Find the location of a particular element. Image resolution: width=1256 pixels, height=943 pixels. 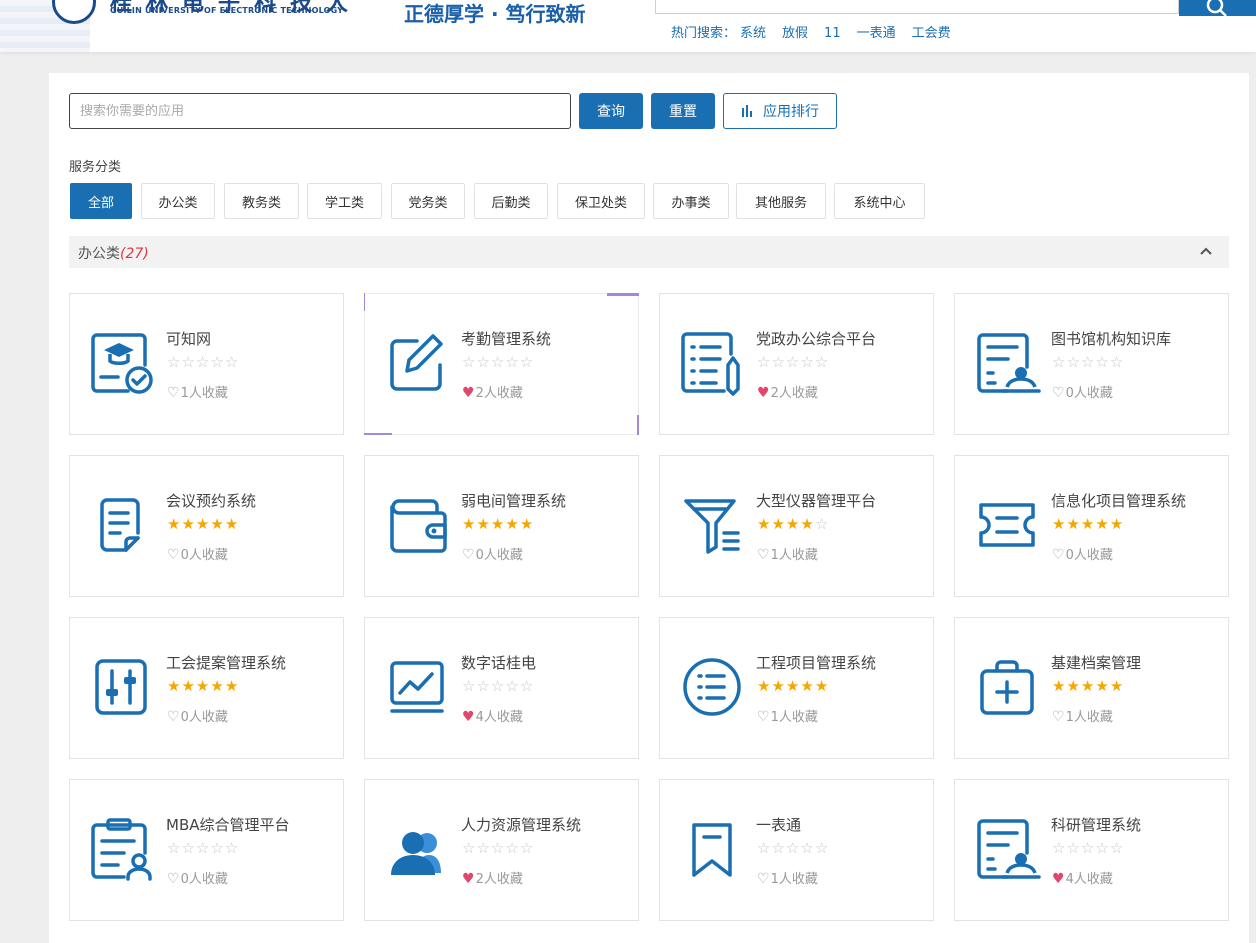

app-card: 信息化项目管理系统 ★★★★★ ♡0人收藏 is located at coordinates (1091, 526).